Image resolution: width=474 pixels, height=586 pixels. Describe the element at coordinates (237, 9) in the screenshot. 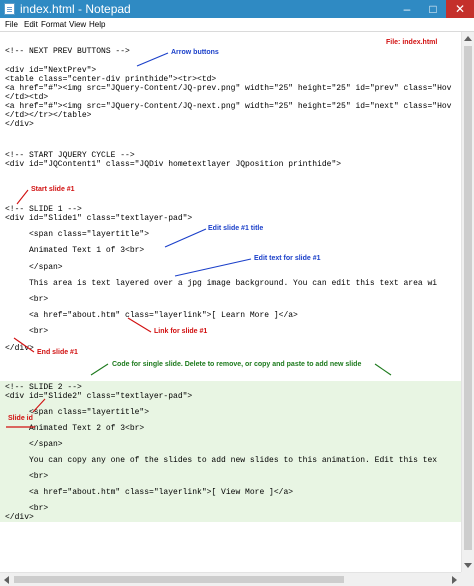

I see `title-bar: index.html - Notepad – □ ✕` at that location.